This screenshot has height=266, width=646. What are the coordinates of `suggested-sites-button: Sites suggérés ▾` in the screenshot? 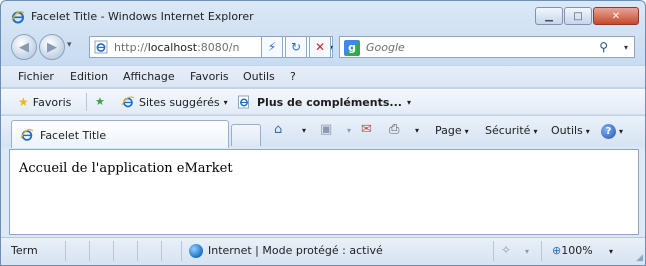 It's located at (174, 102).